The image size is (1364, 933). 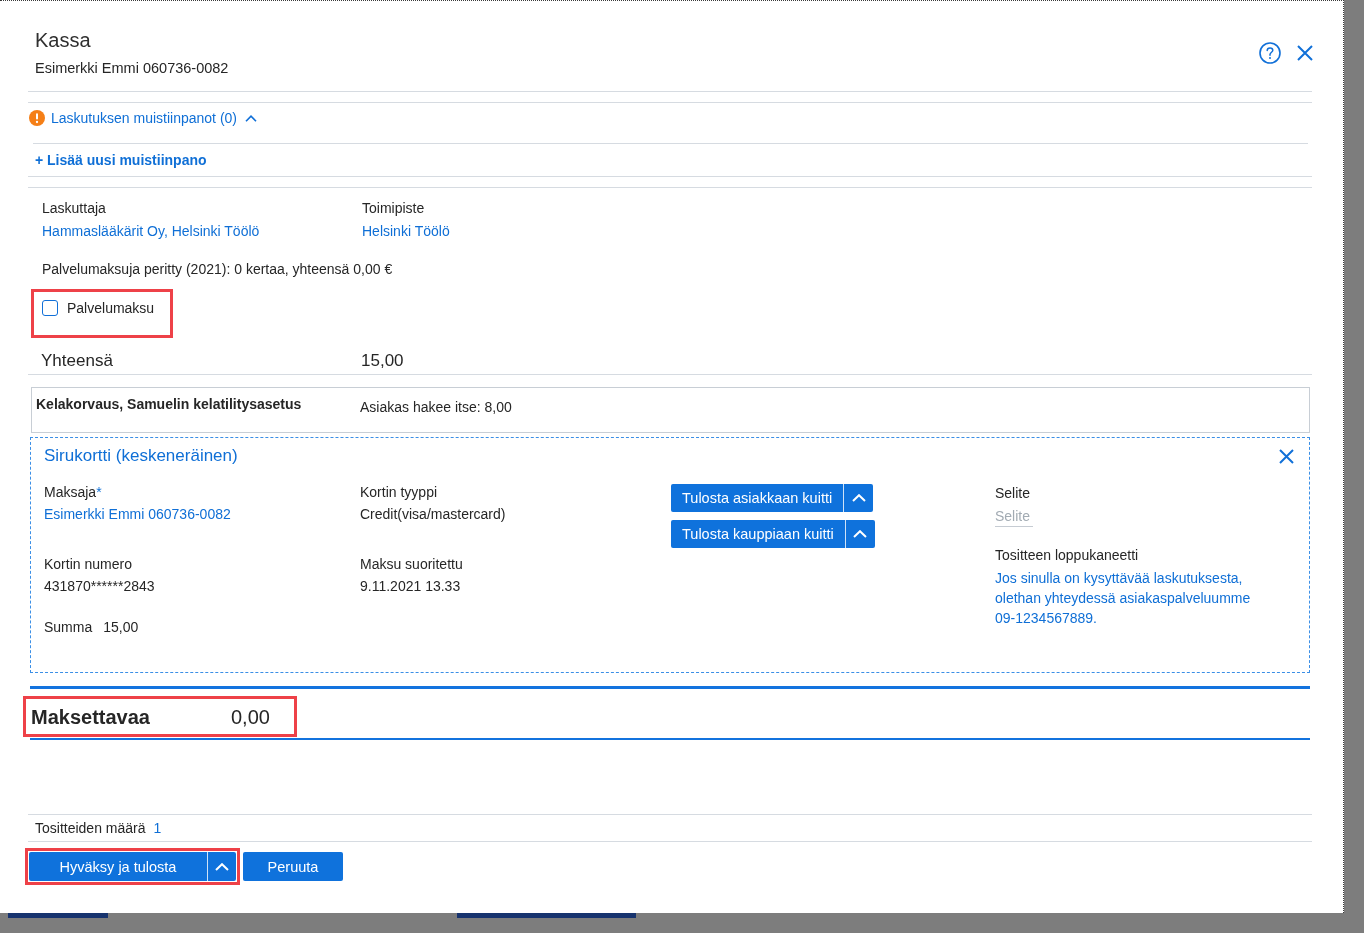 I want to click on total-label: Yhteensä, so click(x=77, y=361).